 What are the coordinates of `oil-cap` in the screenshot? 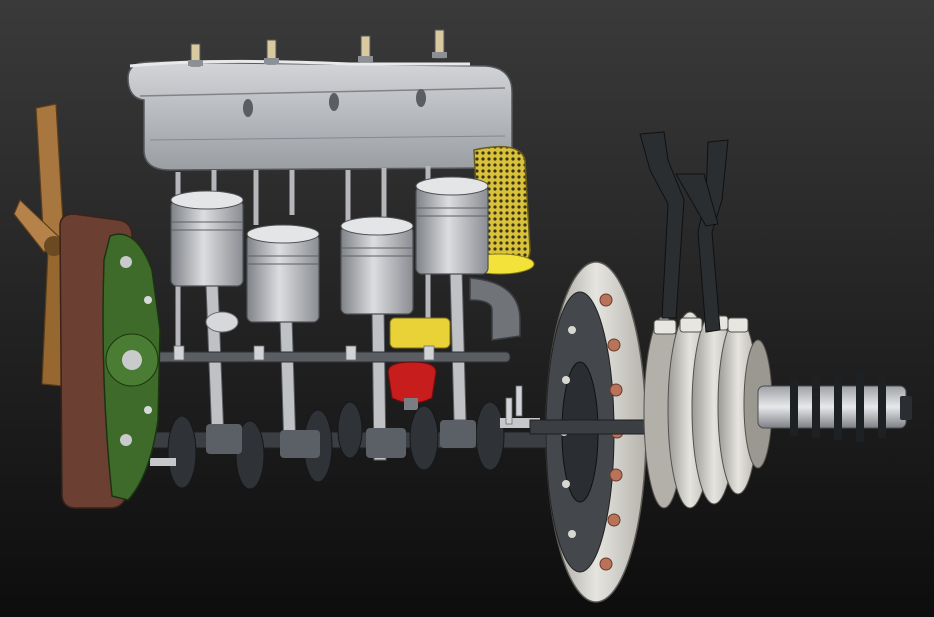 It's located at (222, 322).